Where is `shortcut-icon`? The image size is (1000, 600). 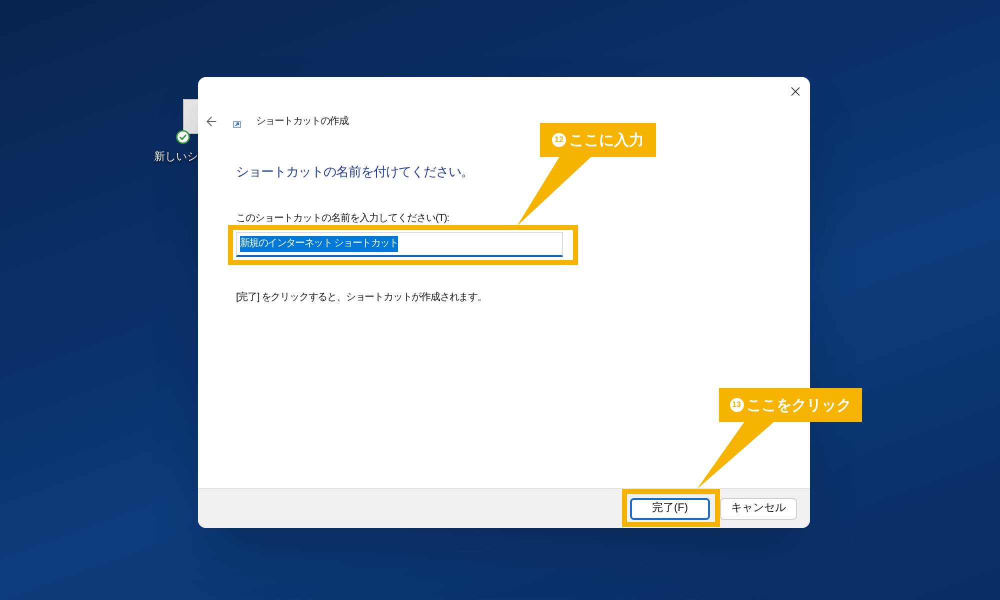 shortcut-icon is located at coordinates (237, 124).